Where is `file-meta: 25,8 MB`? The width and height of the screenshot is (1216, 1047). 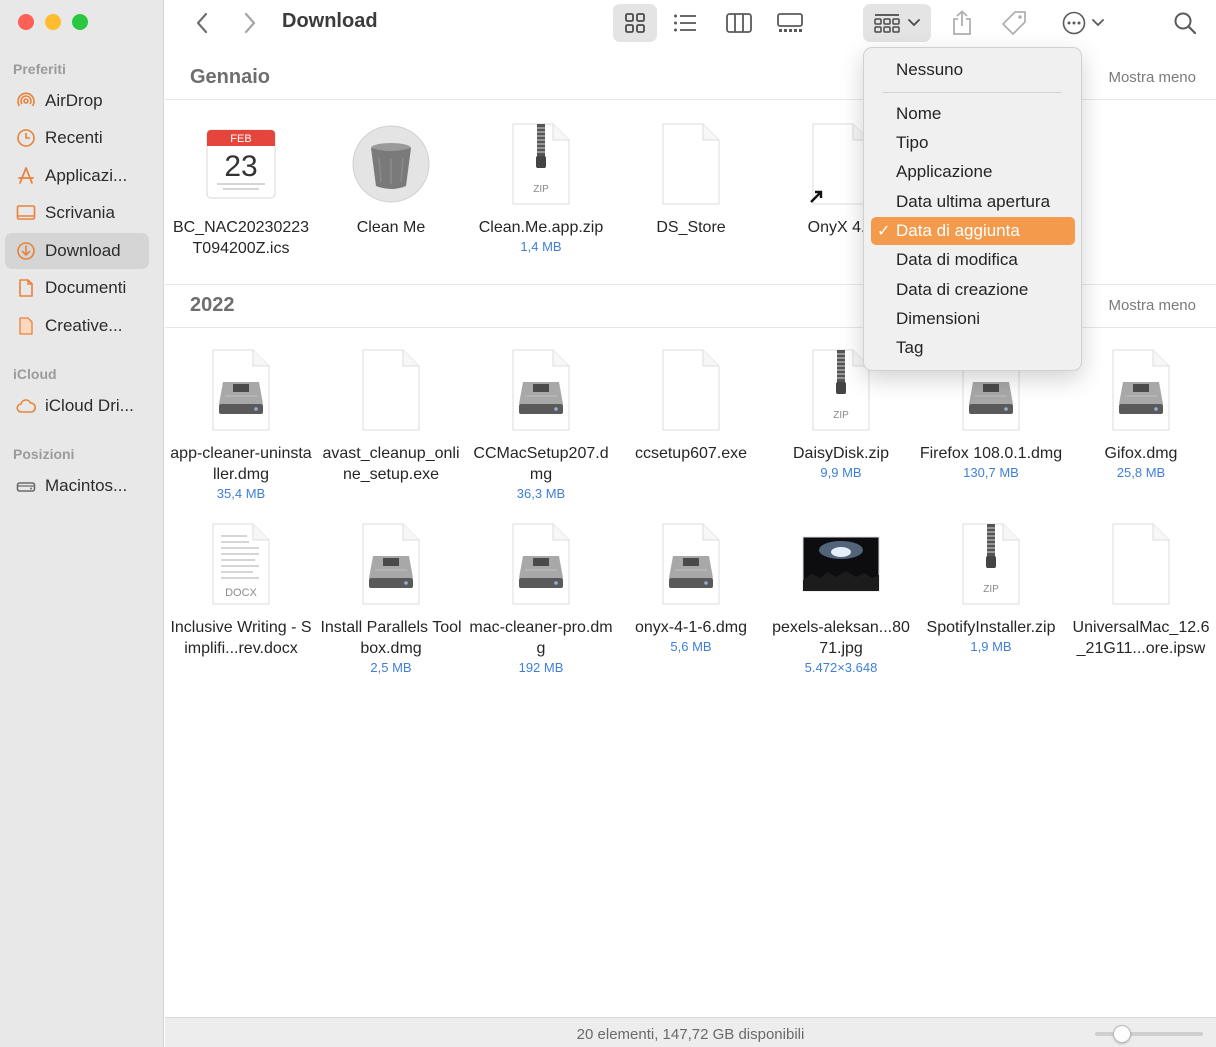
file-meta: 25,8 MB is located at coordinates (1141, 472).